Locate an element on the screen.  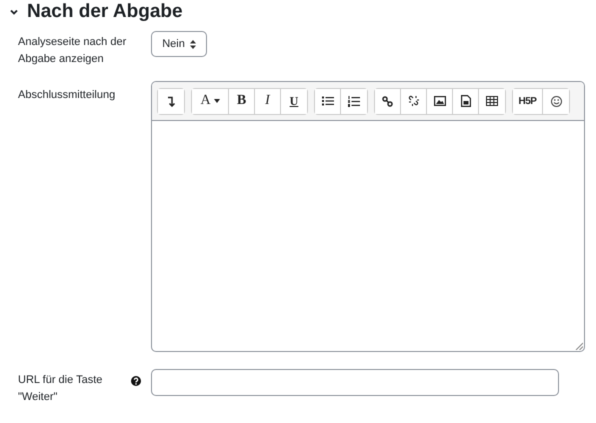
font-button: A is located at coordinates (210, 101).